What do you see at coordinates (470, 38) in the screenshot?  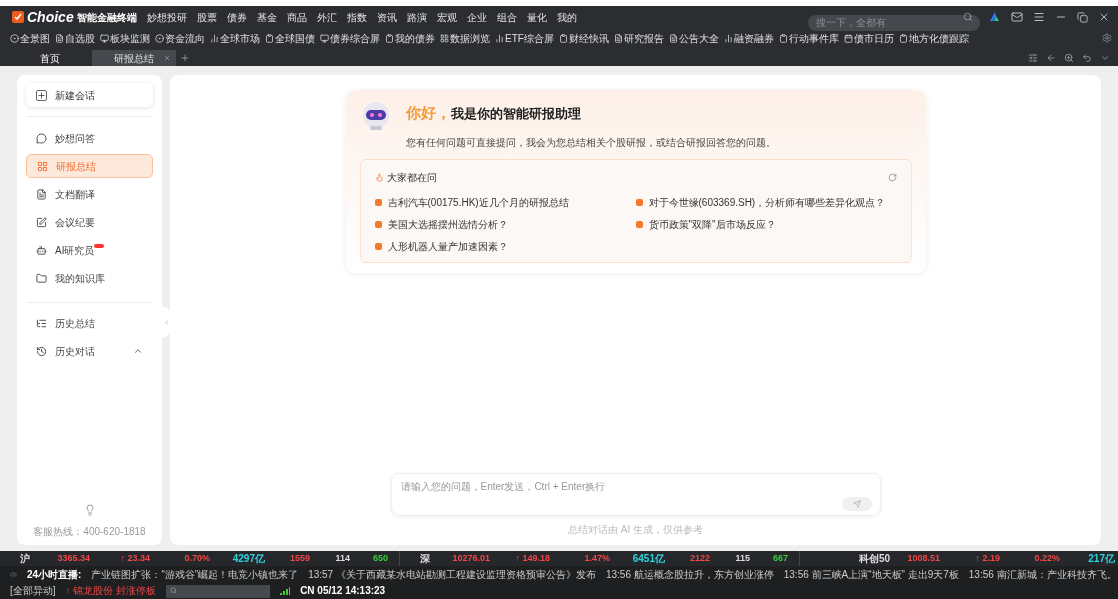 I see `toolbar-button: 数据浏览` at bounding box center [470, 38].